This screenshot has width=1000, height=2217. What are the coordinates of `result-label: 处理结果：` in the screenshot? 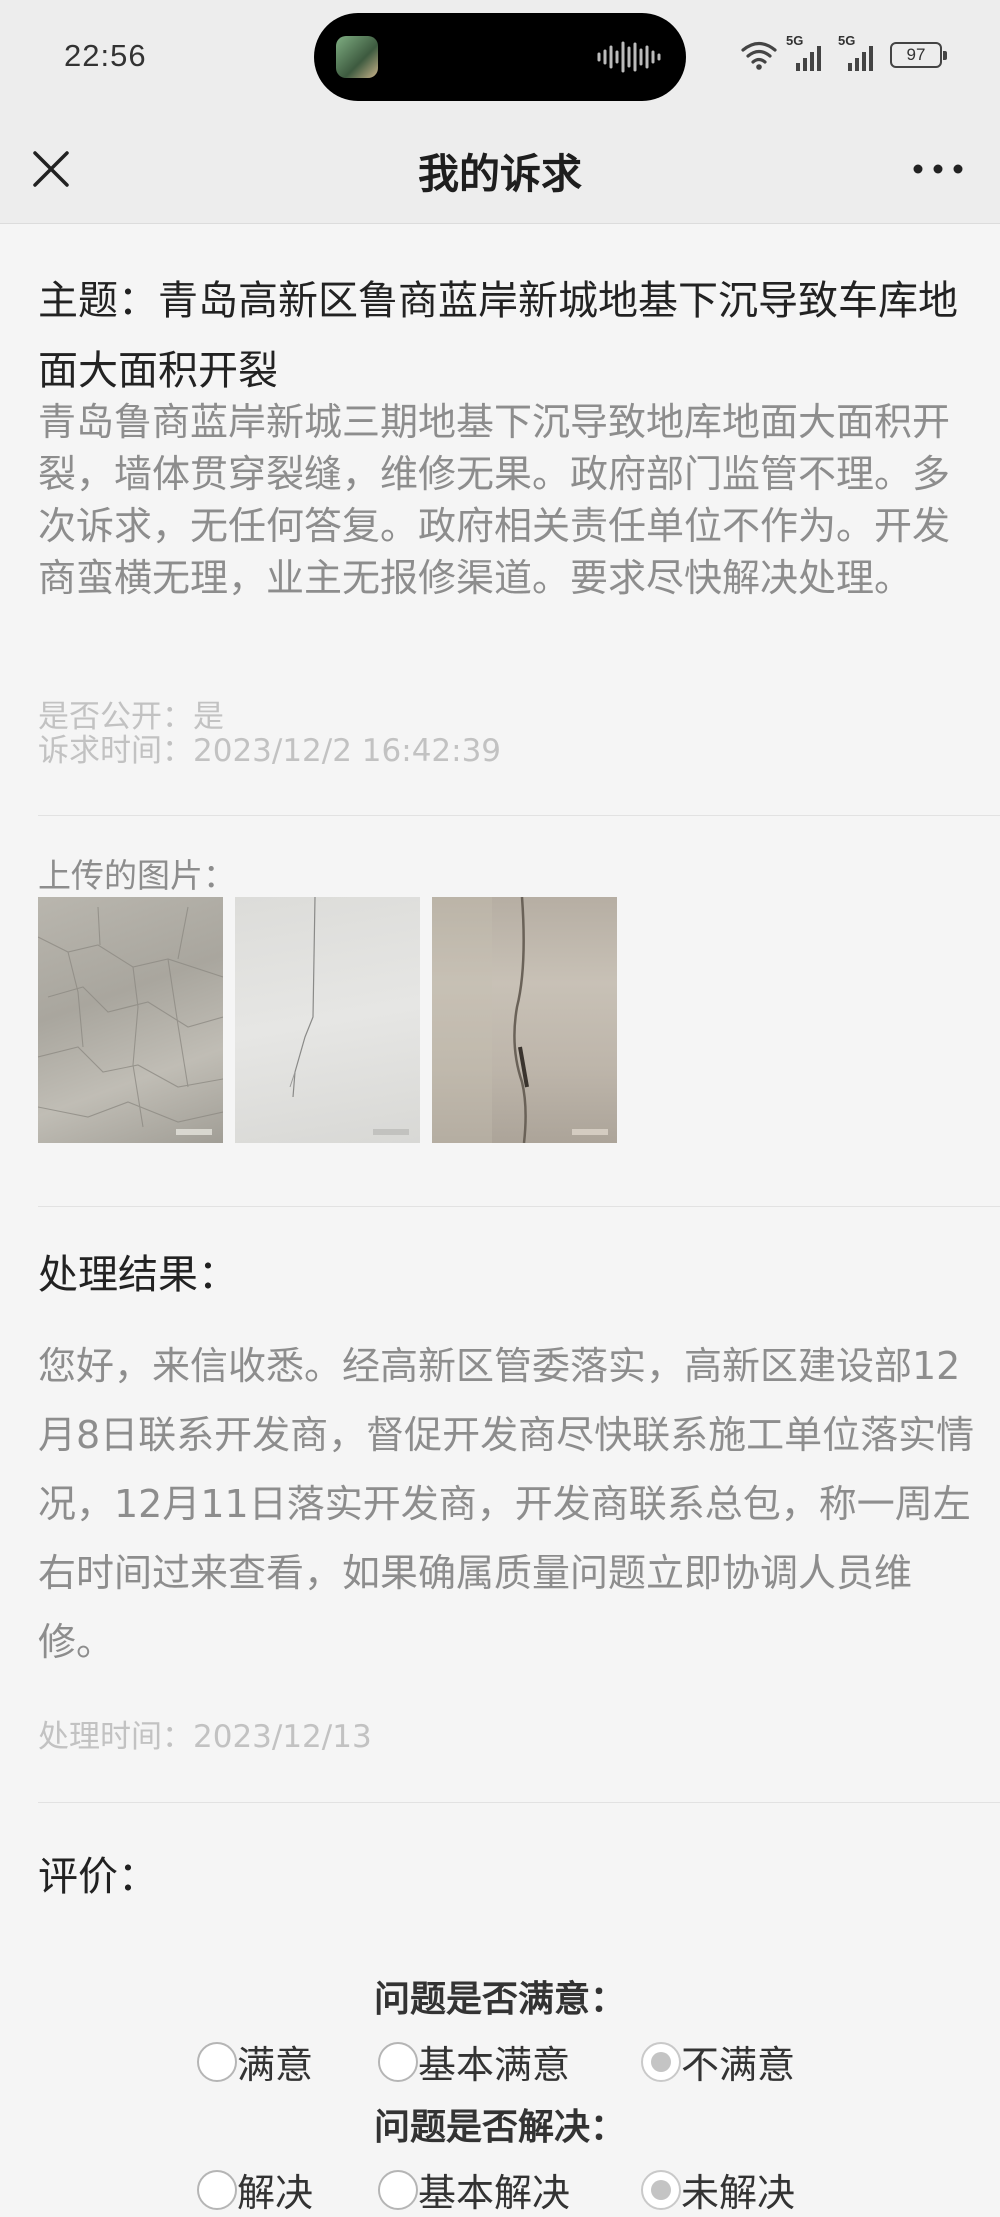 It's located at (138, 1275).